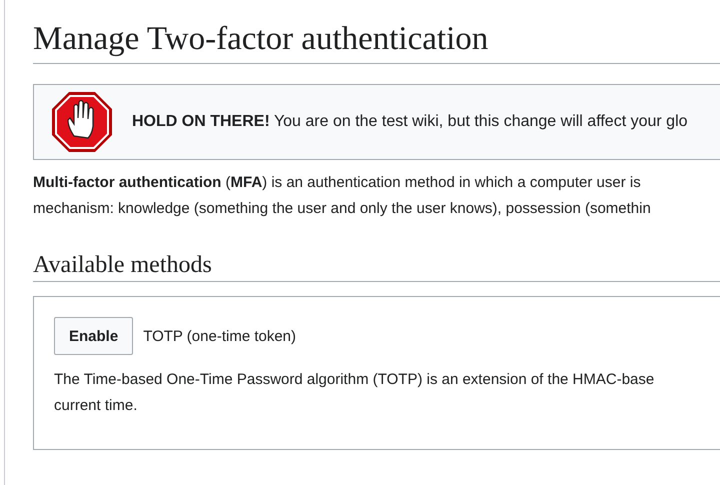  What do you see at coordinates (376, 266) in the screenshot?
I see `section-title: Available methods` at bounding box center [376, 266].